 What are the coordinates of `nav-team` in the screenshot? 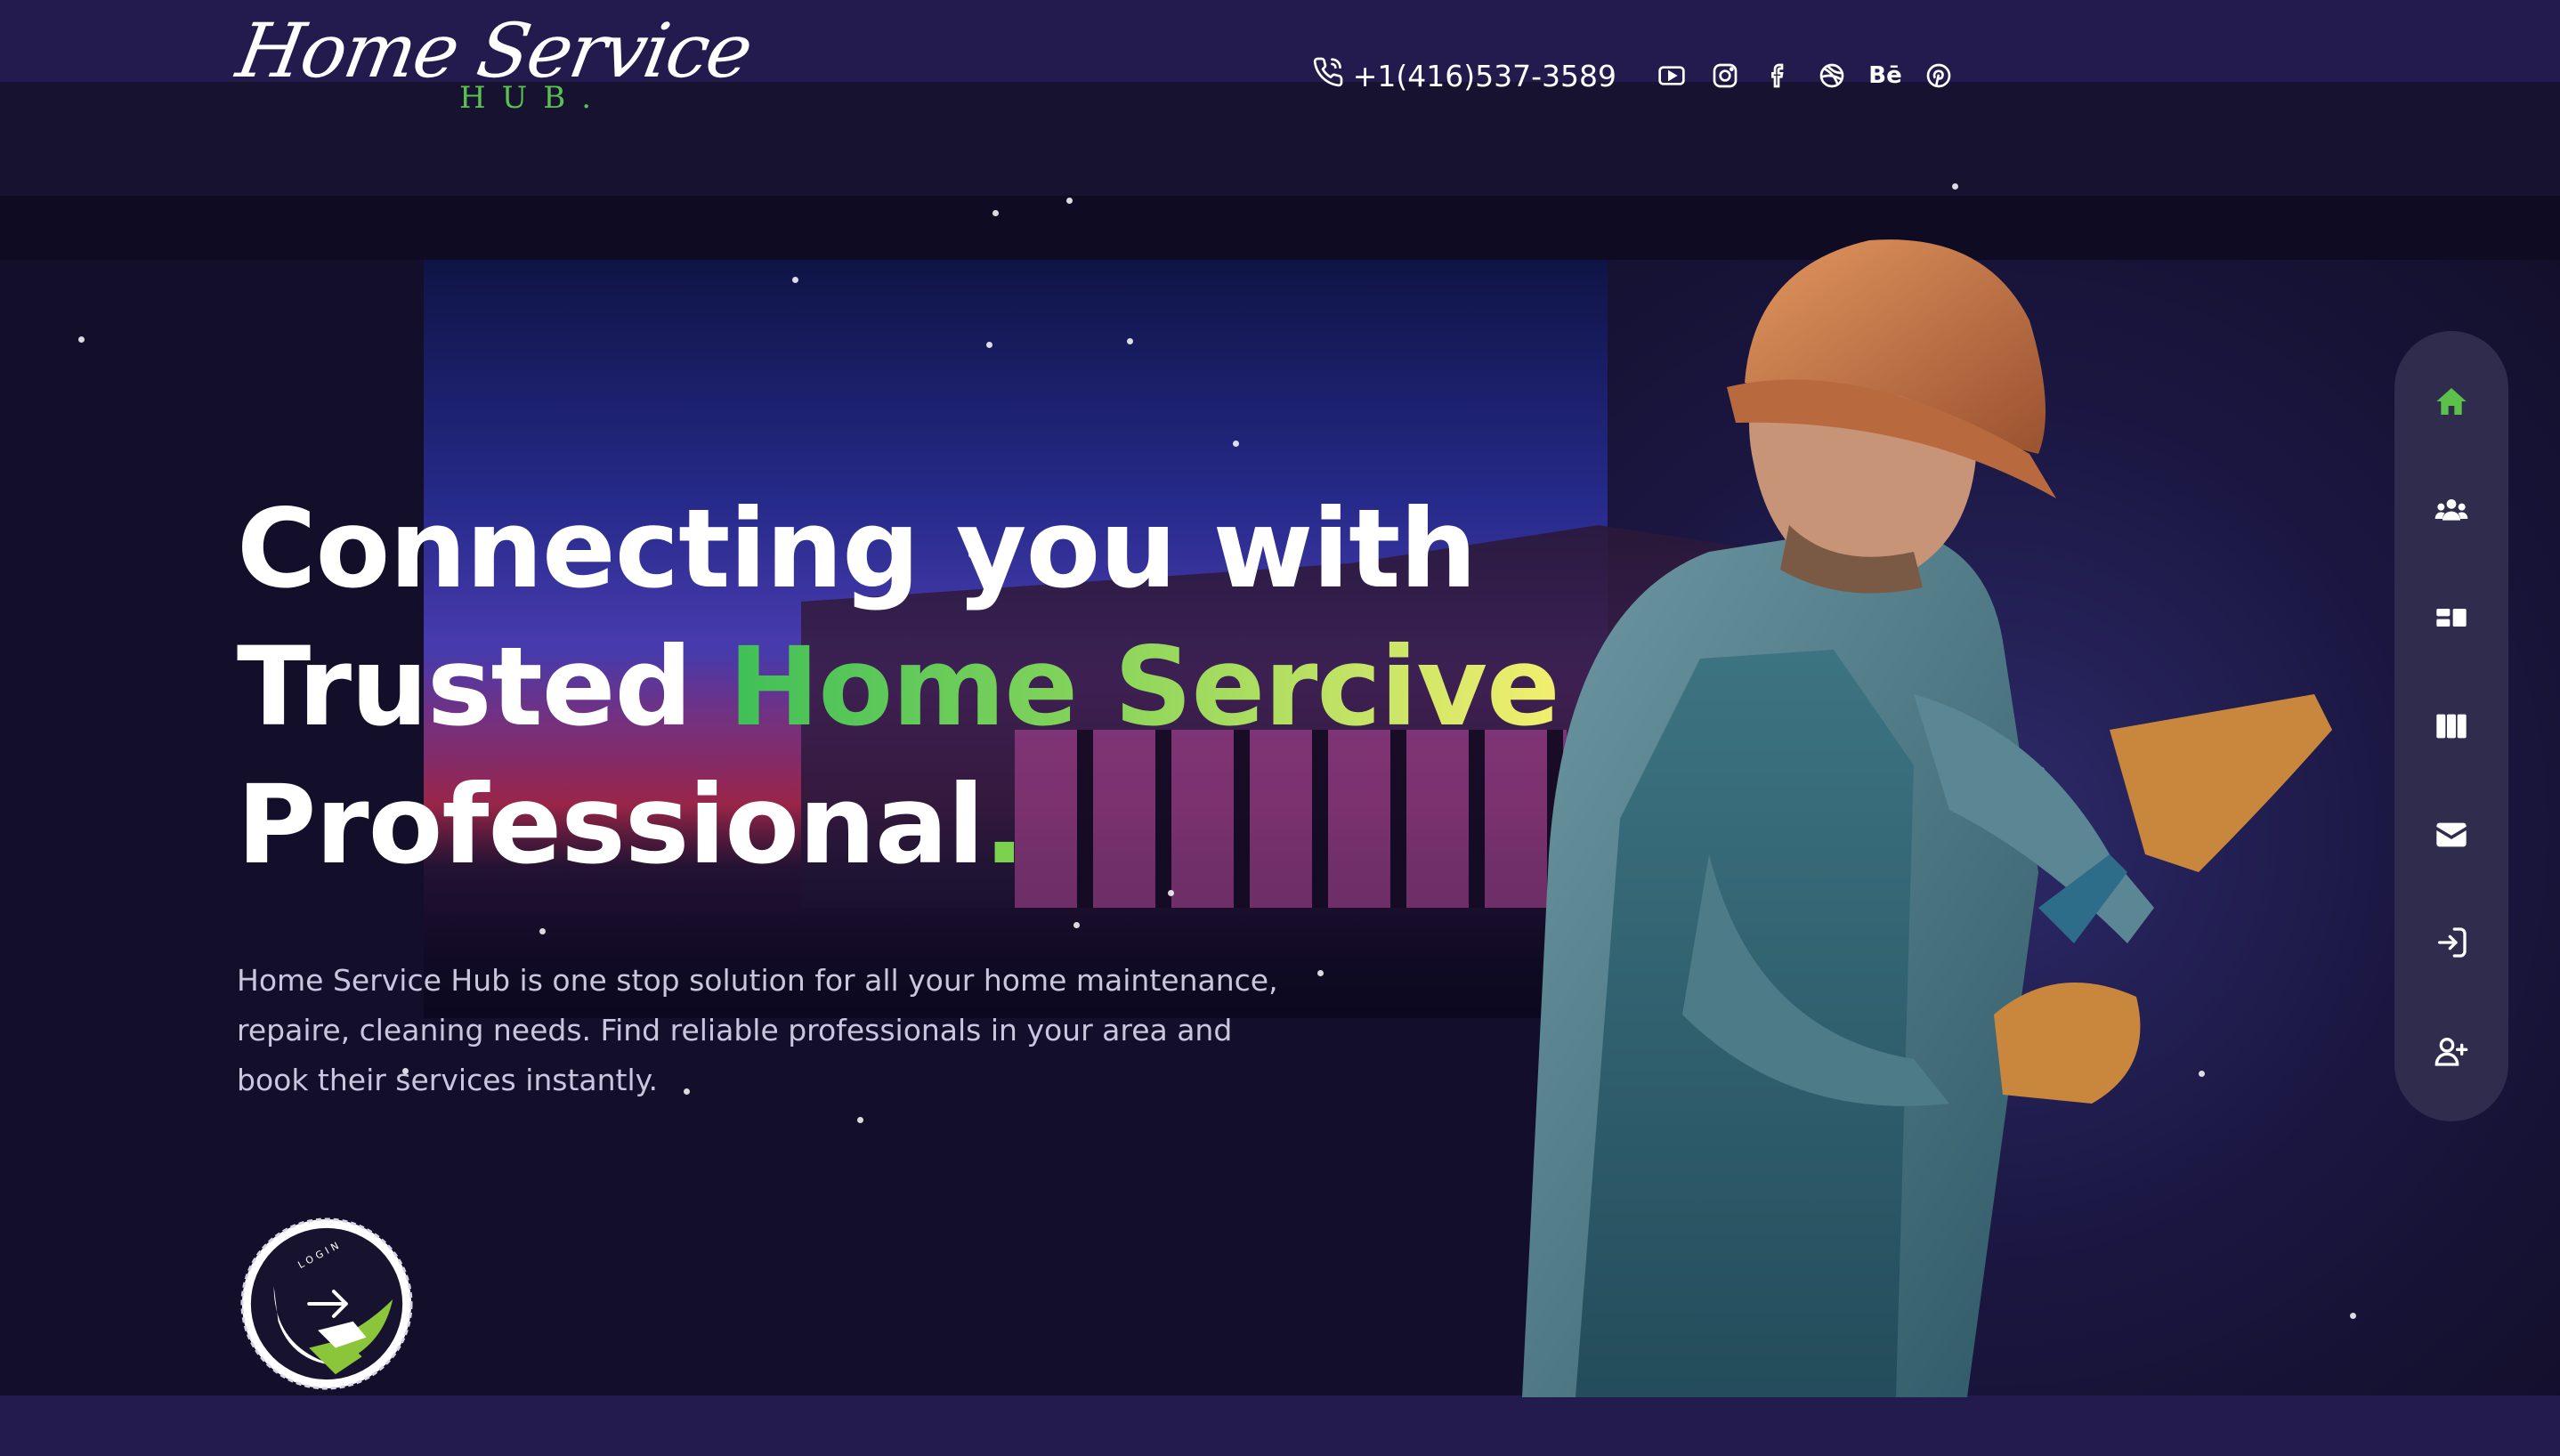 It's located at (2451, 509).